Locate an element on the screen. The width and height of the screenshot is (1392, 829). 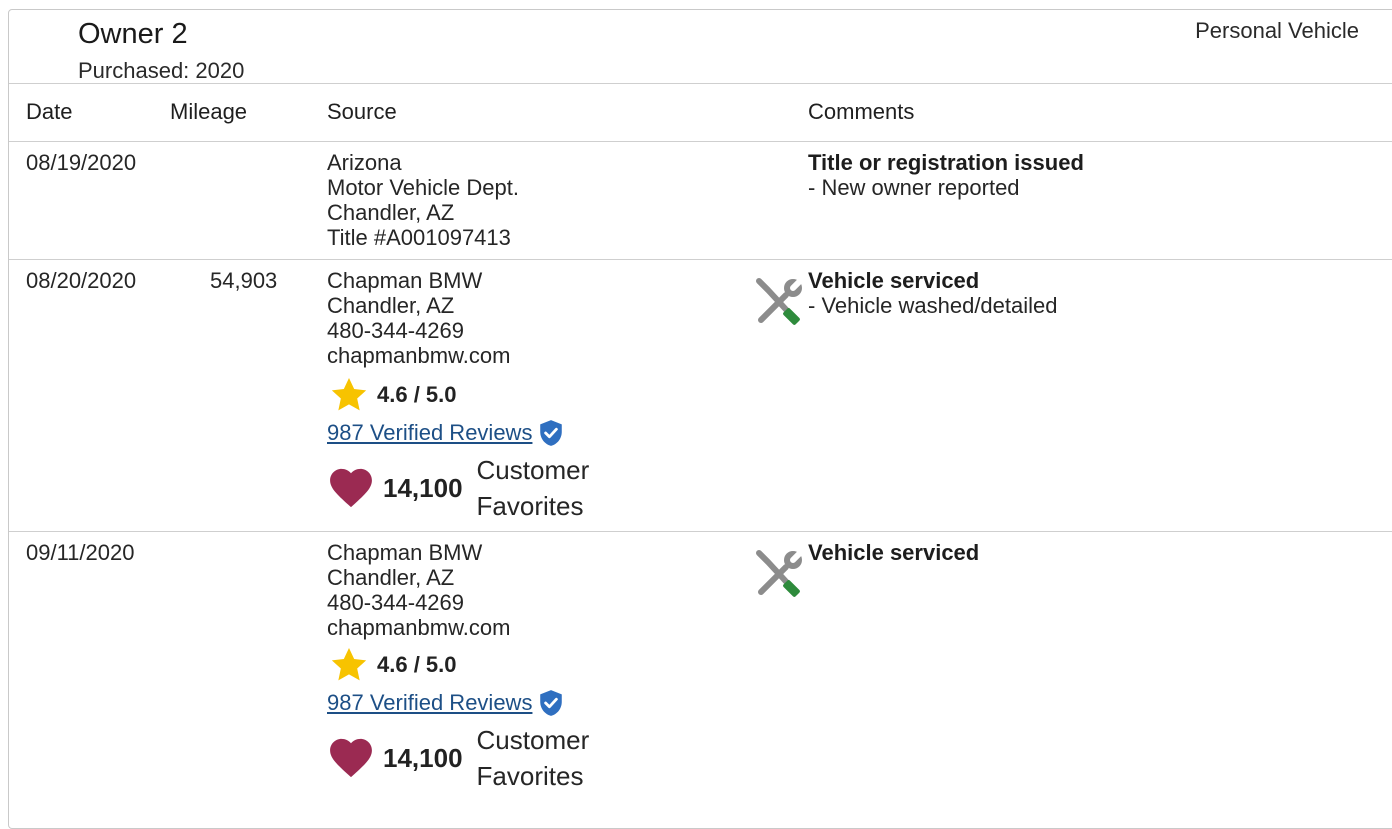
row-date: 08/19/2020 is located at coordinates (81, 162).